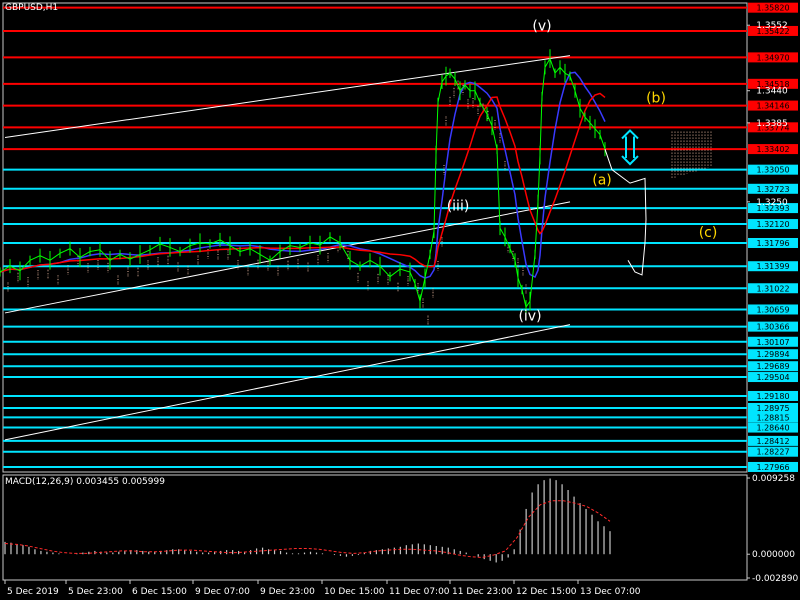  Describe the element at coordinates (772, 441) in the screenshot. I see `cyan-level-17-label: 1.28412` at that location.